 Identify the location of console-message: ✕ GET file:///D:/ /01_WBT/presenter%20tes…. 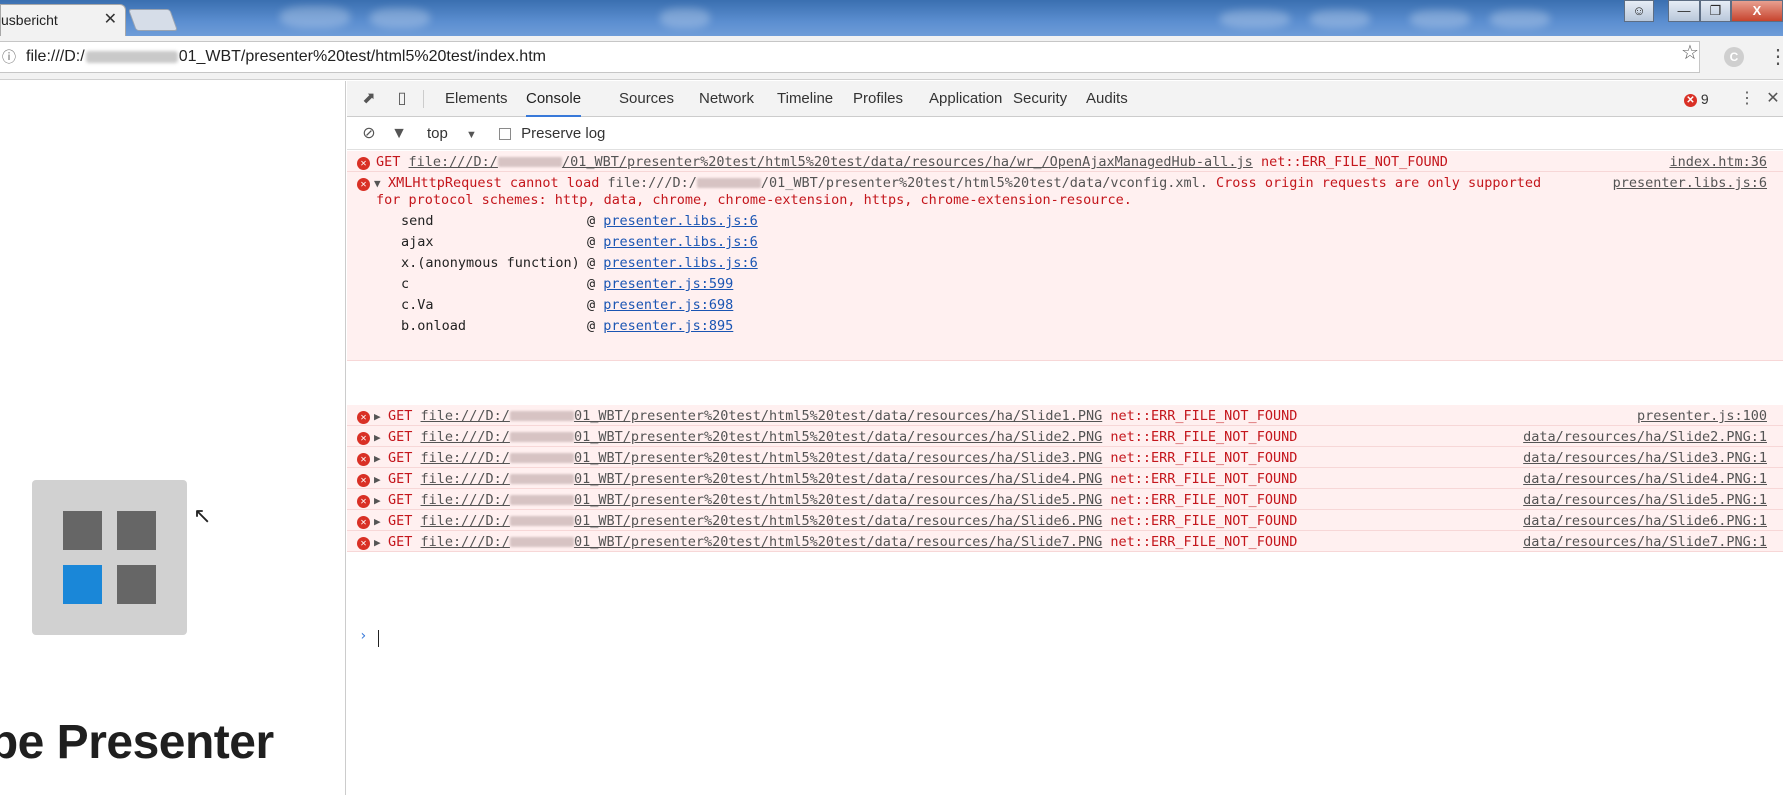
(1065, 161).